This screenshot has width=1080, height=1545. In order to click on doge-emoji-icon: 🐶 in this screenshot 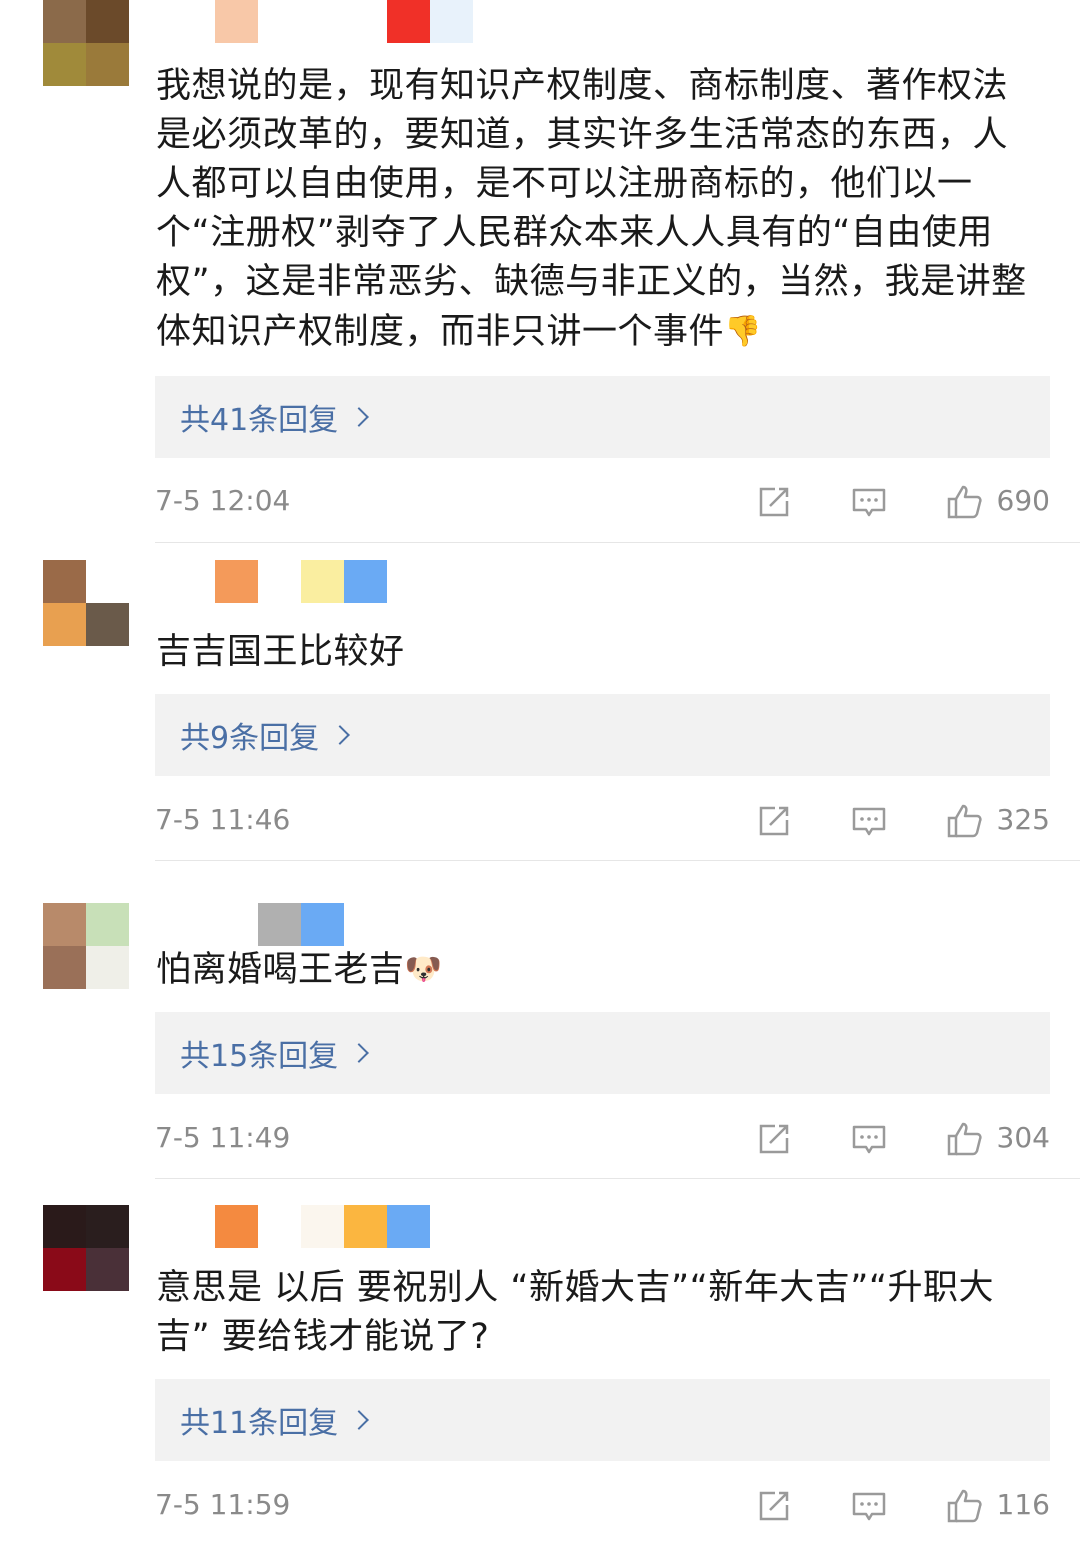, I will do `click(423, 969)`.